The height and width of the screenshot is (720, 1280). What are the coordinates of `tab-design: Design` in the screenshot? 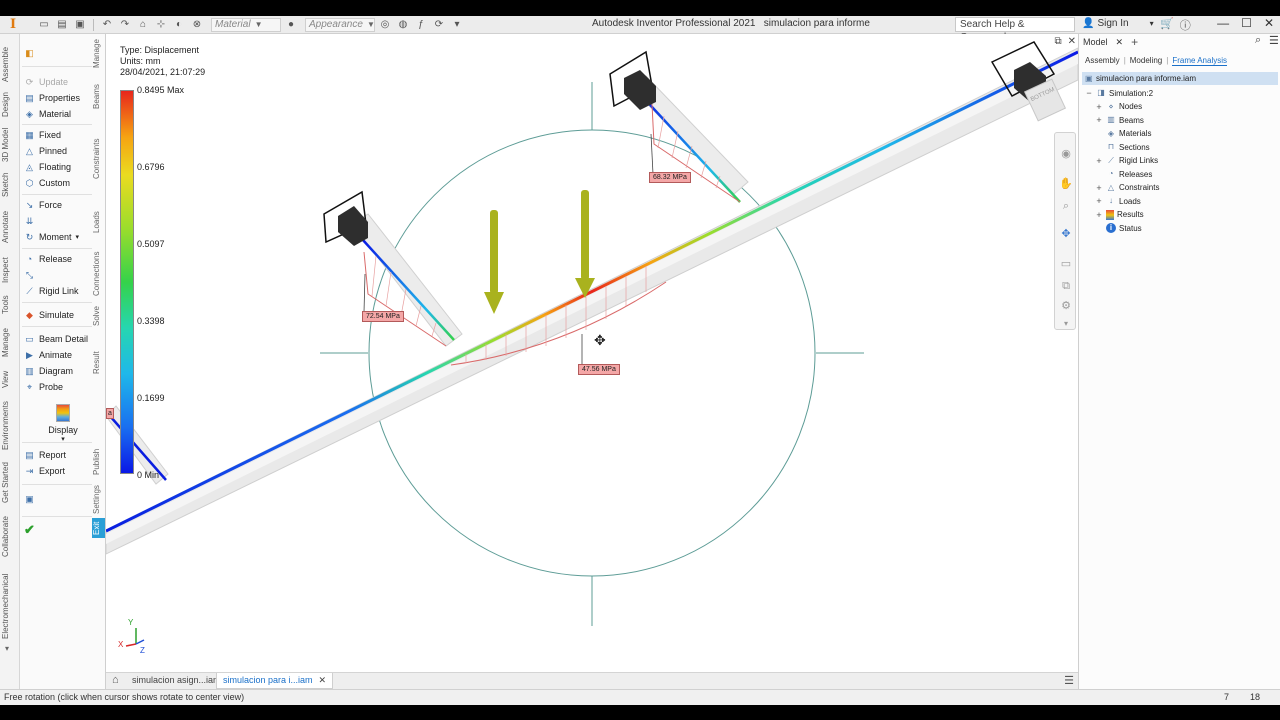 It's located at (10, 105).